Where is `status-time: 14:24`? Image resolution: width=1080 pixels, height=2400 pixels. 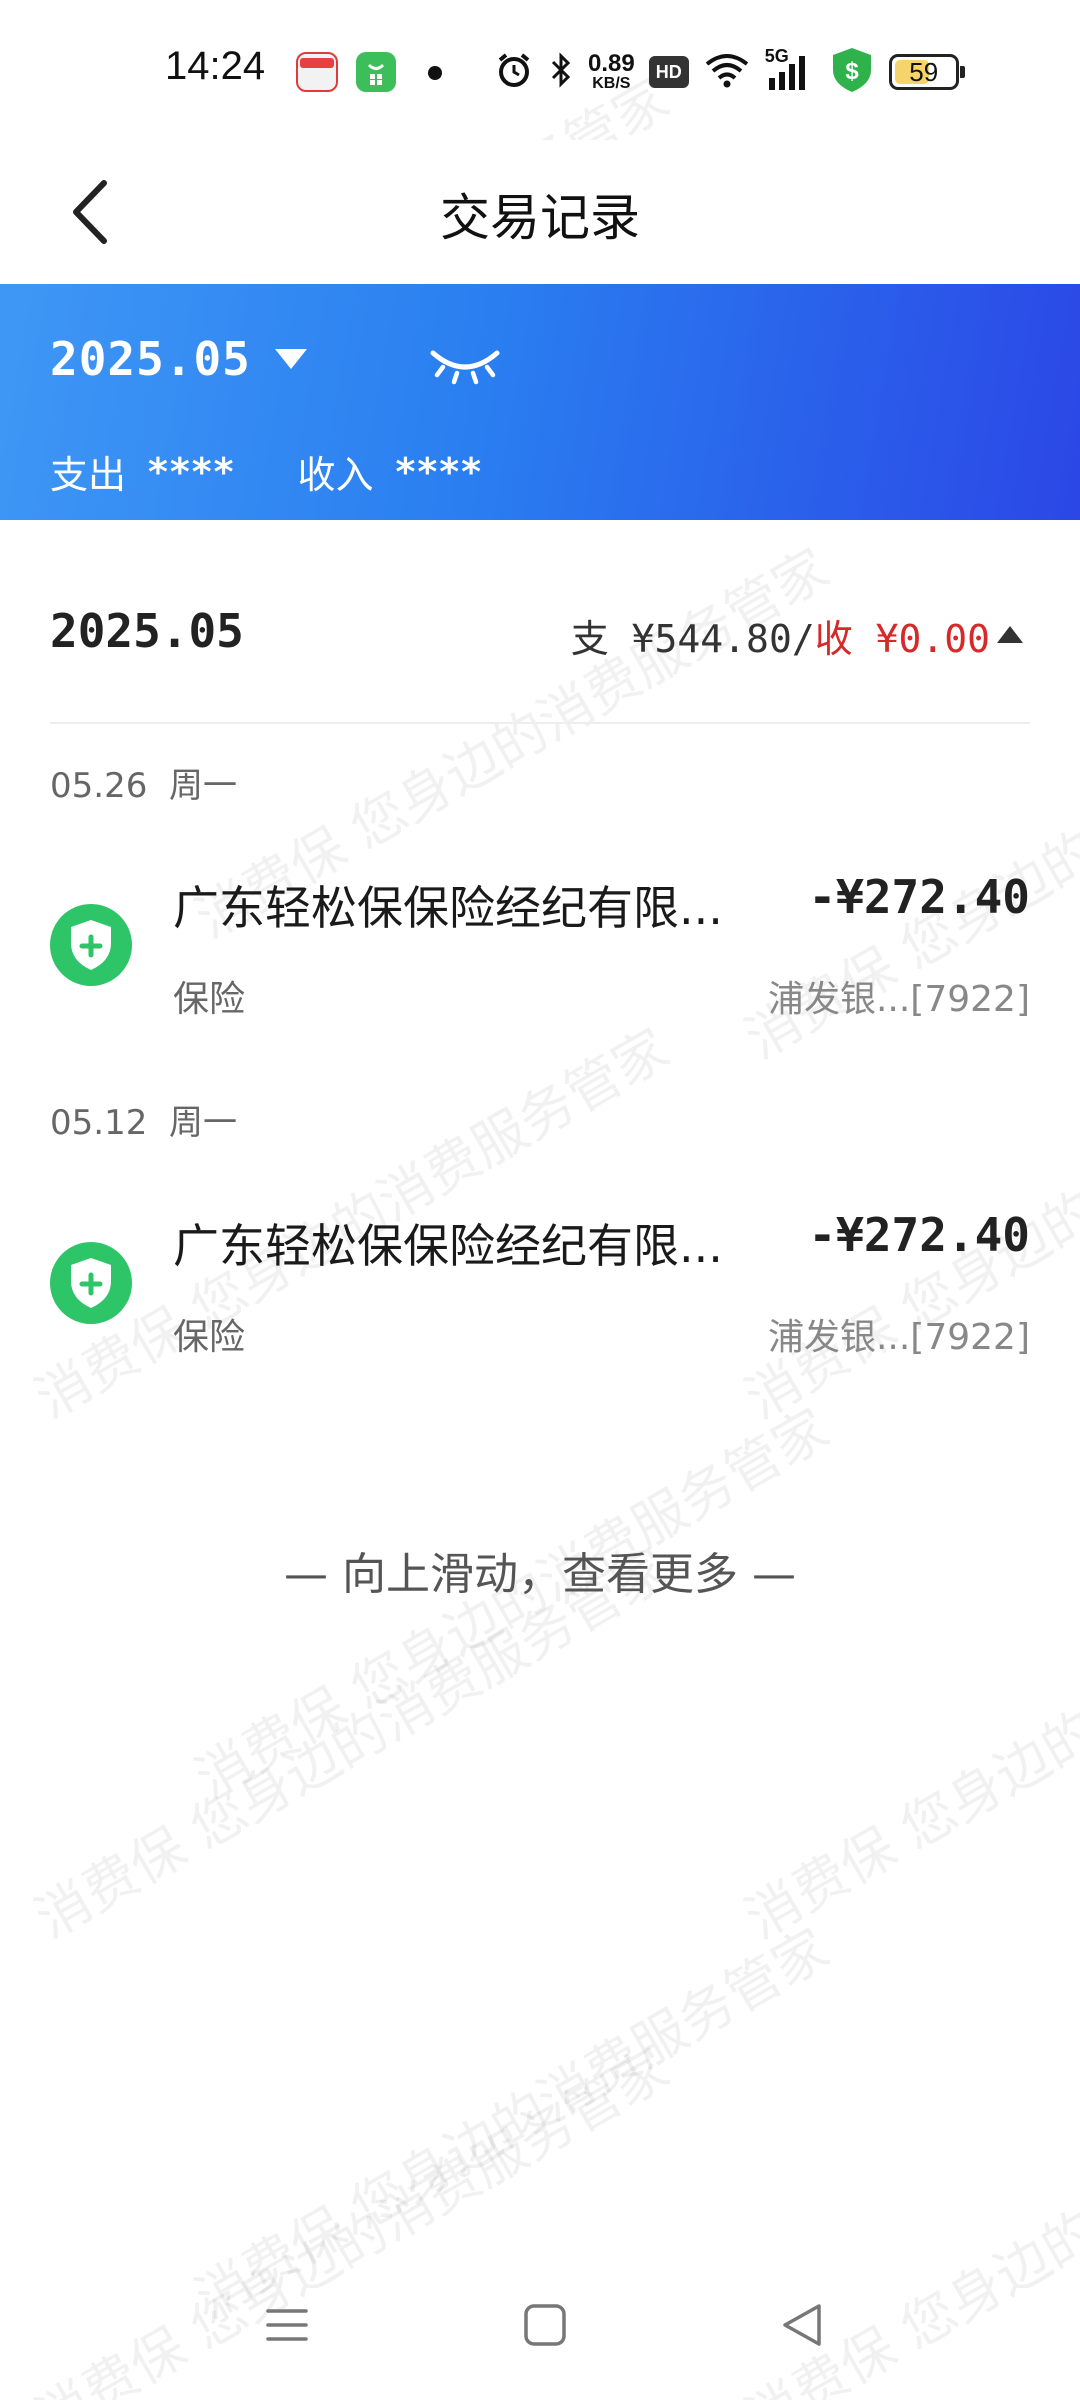 status-time: 14:24 is located at coordinates (215, 66).